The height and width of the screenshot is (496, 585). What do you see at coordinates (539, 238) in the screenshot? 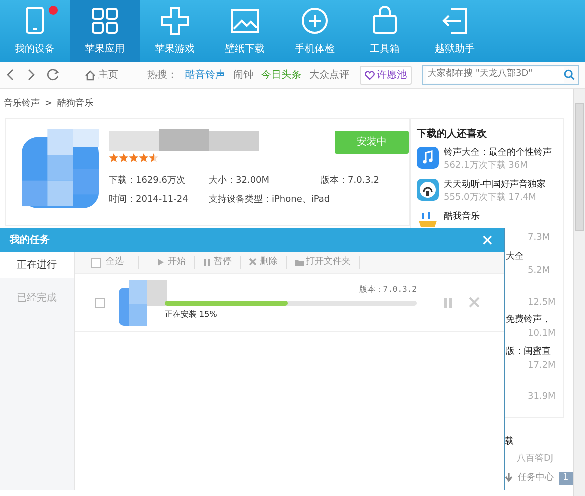
I see `app-size: 7.3M` at bounding box center [539, 238].